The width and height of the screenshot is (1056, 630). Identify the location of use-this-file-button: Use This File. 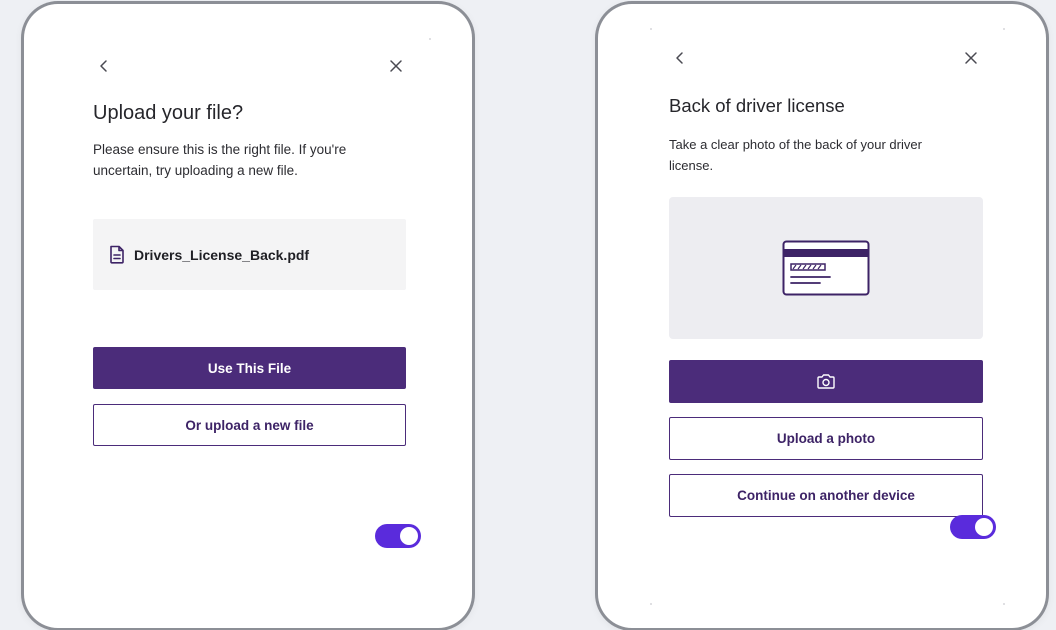
(249, 368).